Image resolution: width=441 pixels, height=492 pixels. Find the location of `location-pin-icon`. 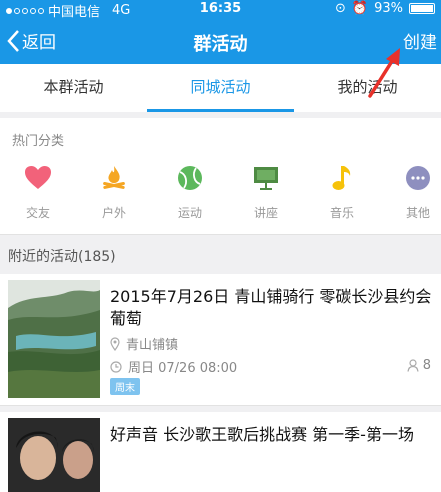

location-pin-icon is located at coordinates (115, 343).